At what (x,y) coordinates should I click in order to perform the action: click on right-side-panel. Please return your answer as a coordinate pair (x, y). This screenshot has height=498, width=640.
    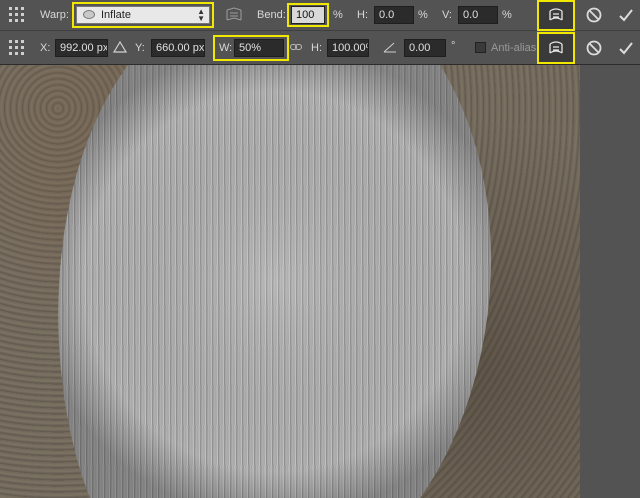
    Looking at the image, I should click on (610, 281).